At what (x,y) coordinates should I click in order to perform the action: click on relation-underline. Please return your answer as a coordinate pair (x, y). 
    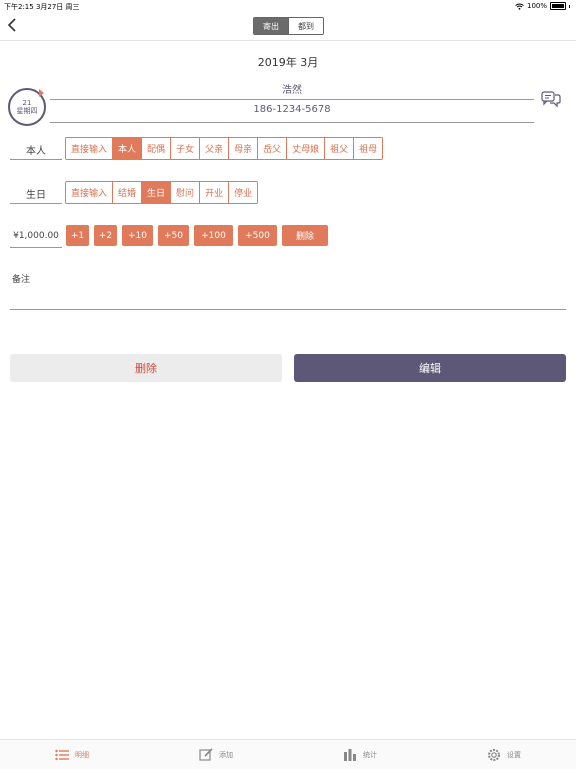
    Looking at the image, I should click on (36, 159).